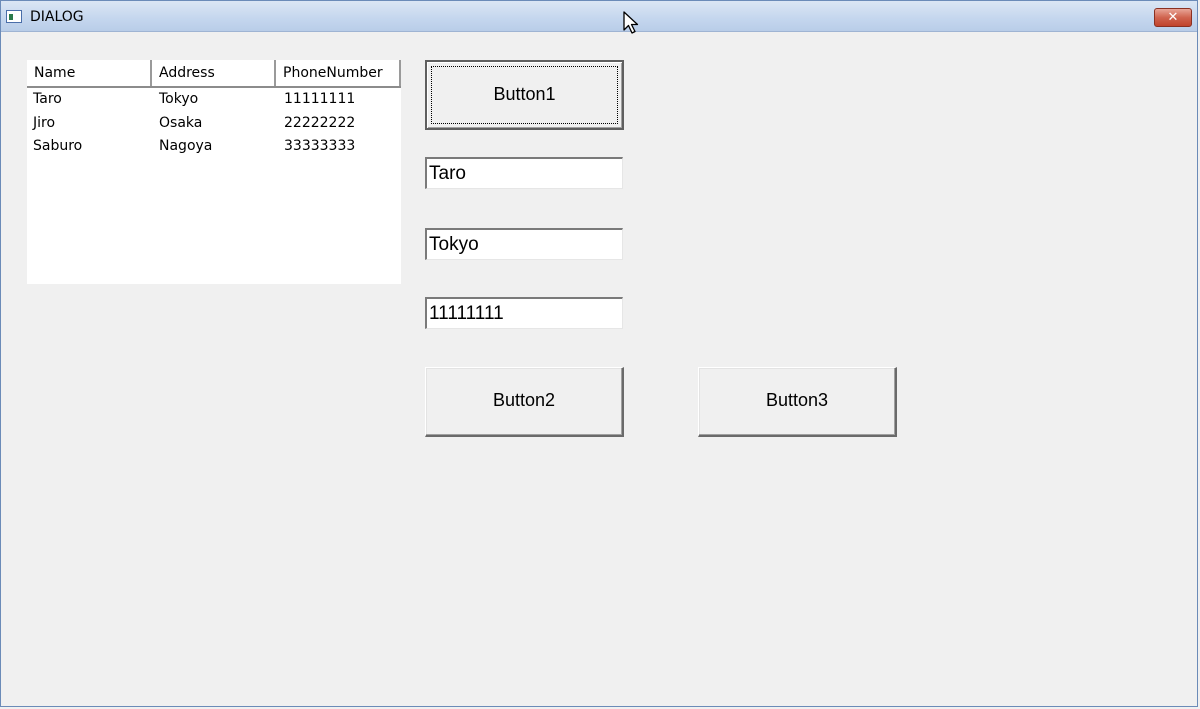 The width and height of the screenshot is (1200, 709). I want to click on list-item: Jiro Osaka 22222222, so click(214, 124).